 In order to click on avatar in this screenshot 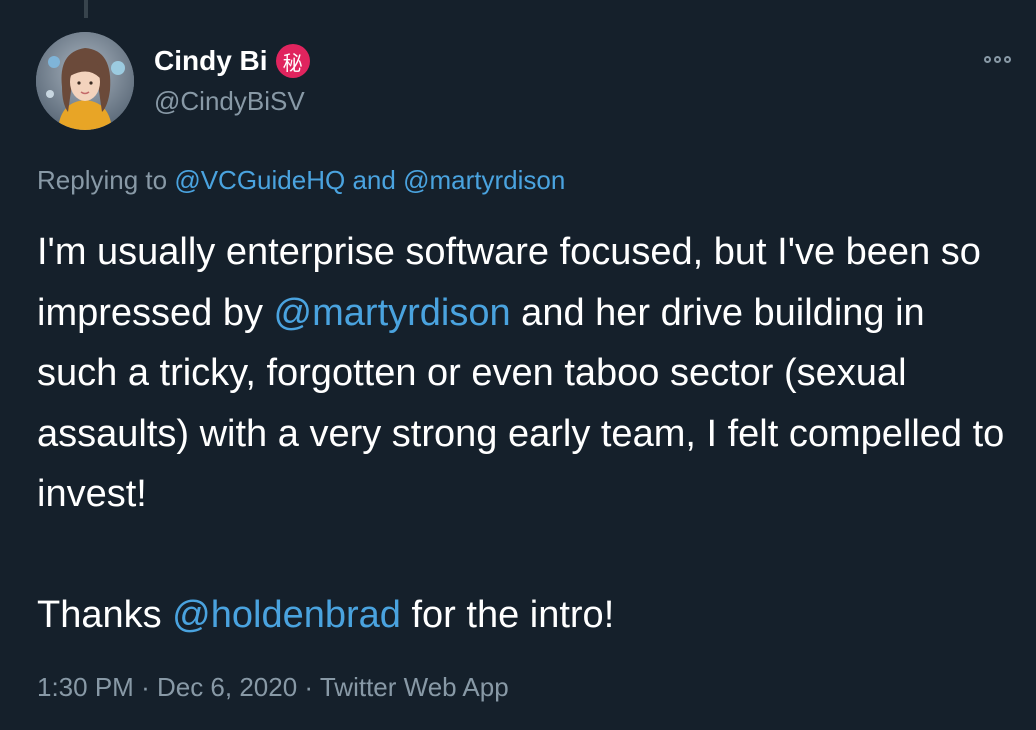, I will do `click(85, 81)`.